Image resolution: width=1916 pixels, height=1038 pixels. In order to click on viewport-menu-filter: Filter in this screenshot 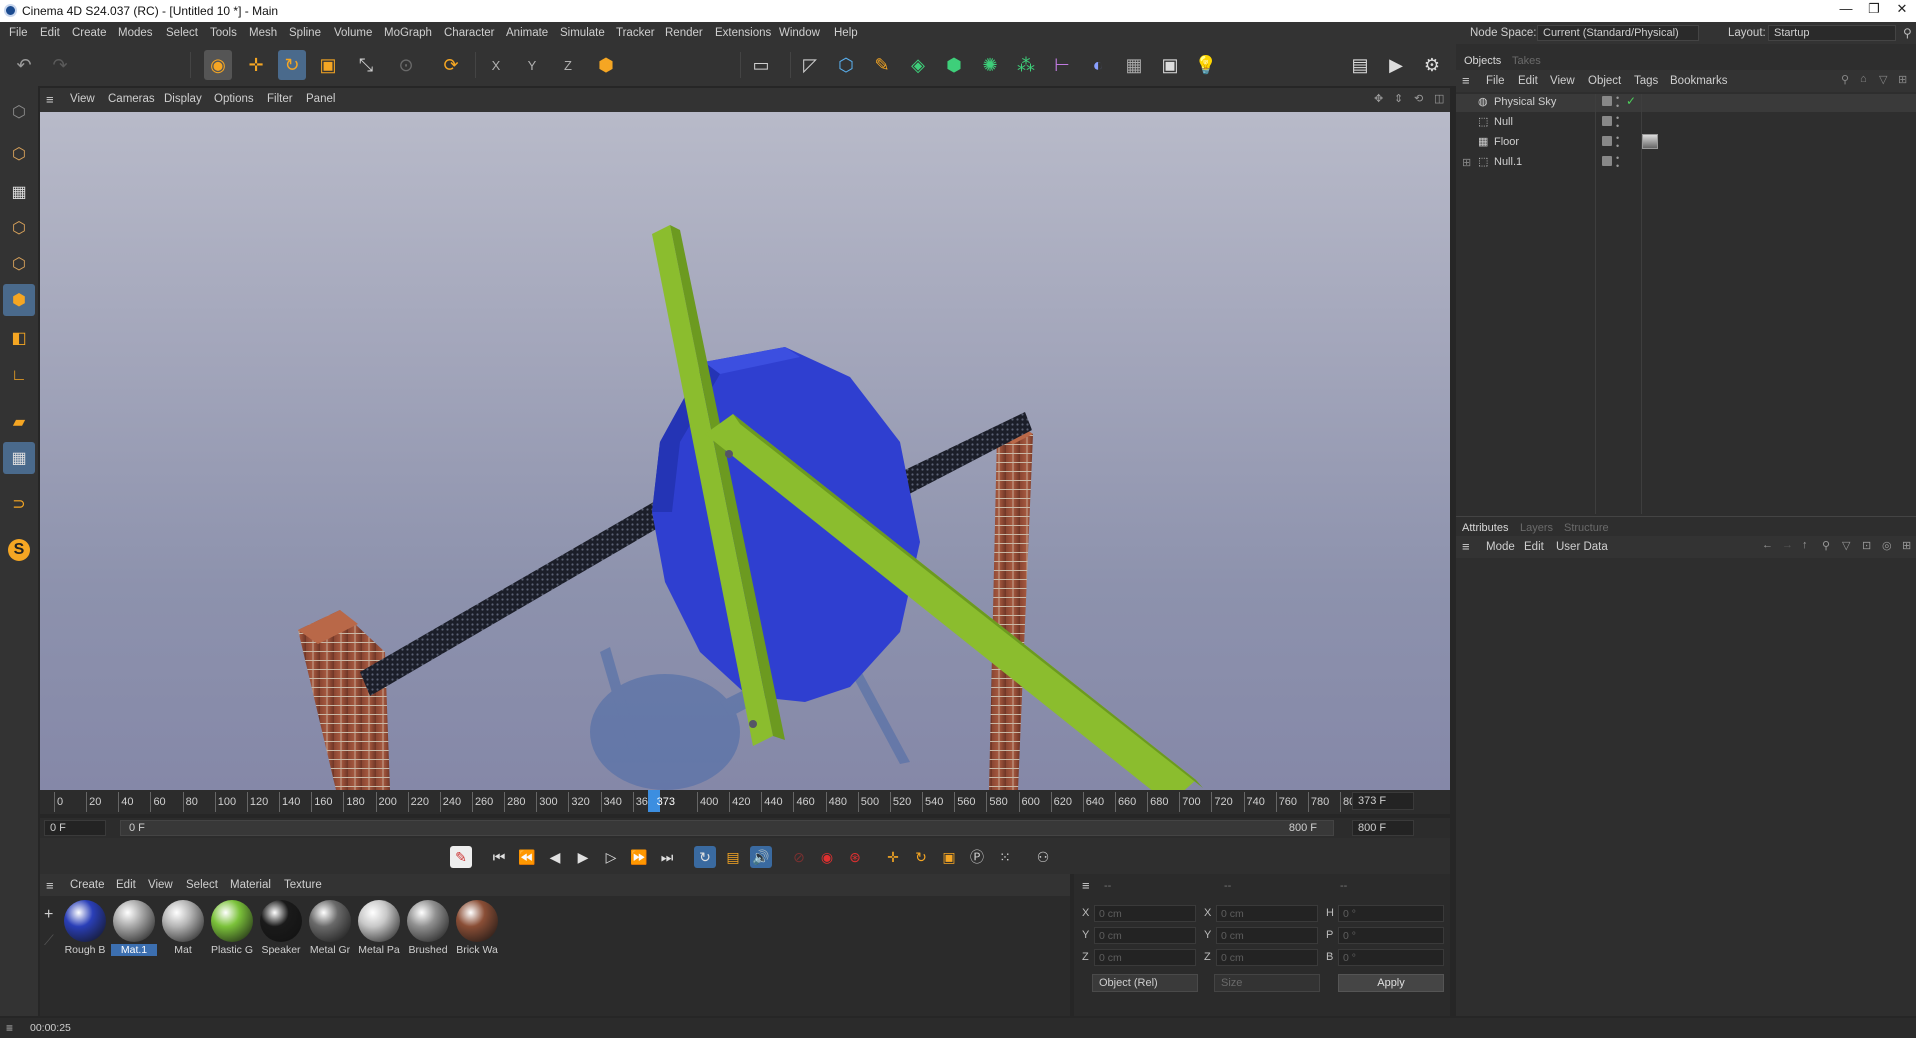, I will do `click(280, 99)`.